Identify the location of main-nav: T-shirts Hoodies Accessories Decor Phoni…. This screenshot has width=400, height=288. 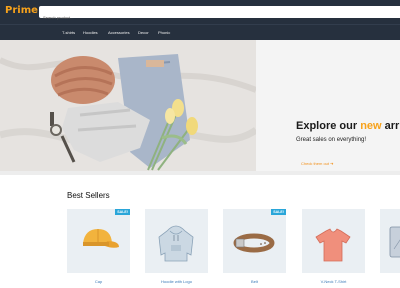
(200, 32).